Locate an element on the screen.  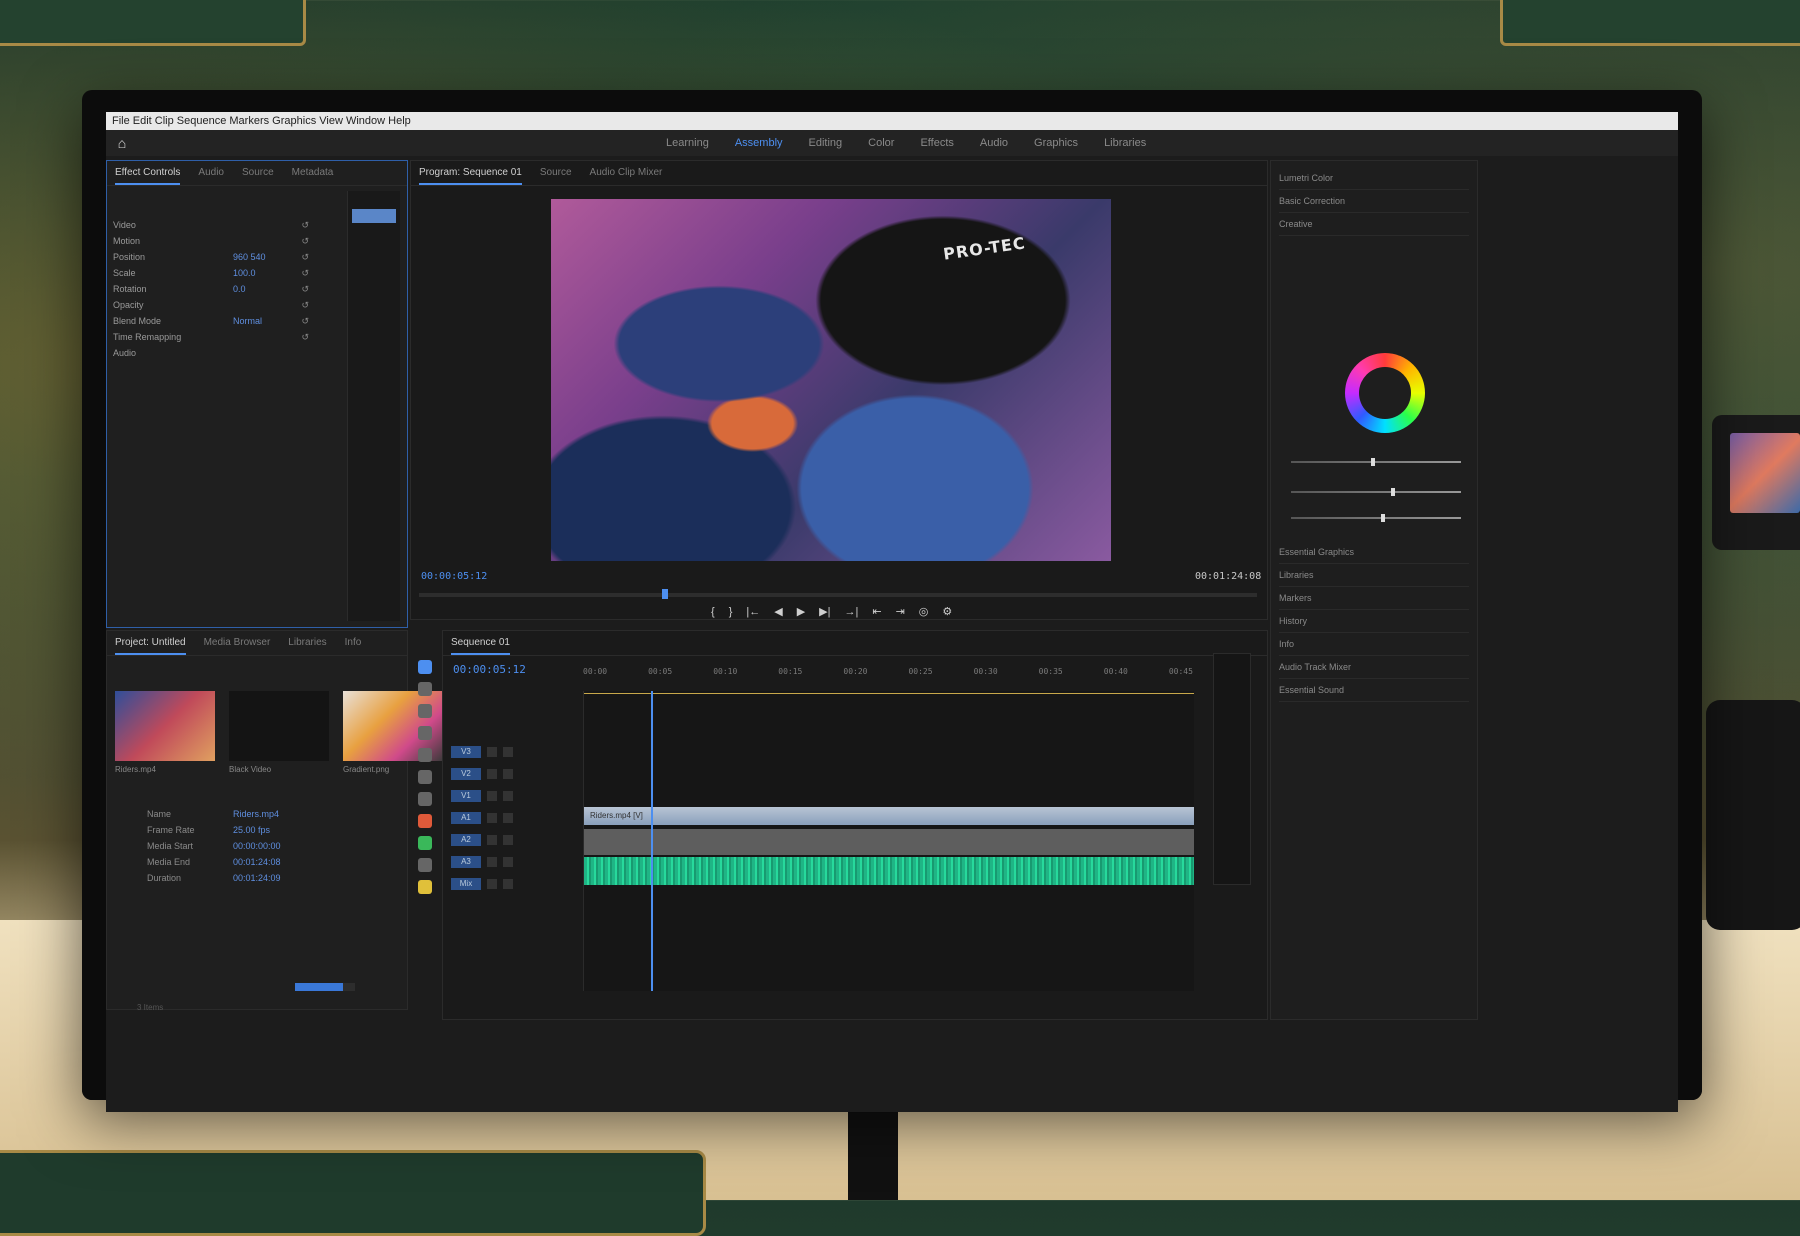
panel-list-item: Essential Graphics is located at coordinates (1374, 552).